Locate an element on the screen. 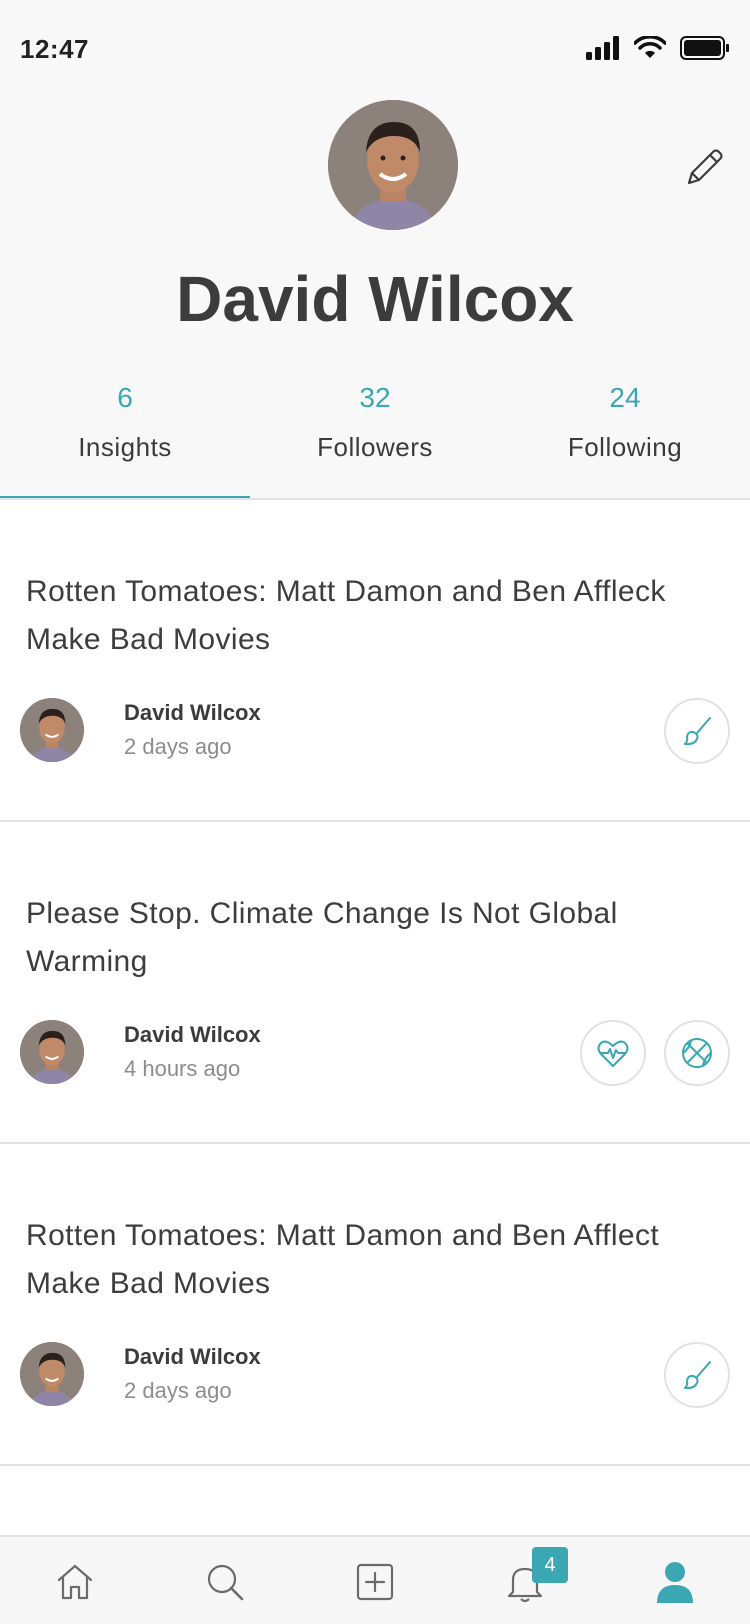 This screenshot has height=1624, width=750. status-time: 12:47 is located at coordinates (54, 49).